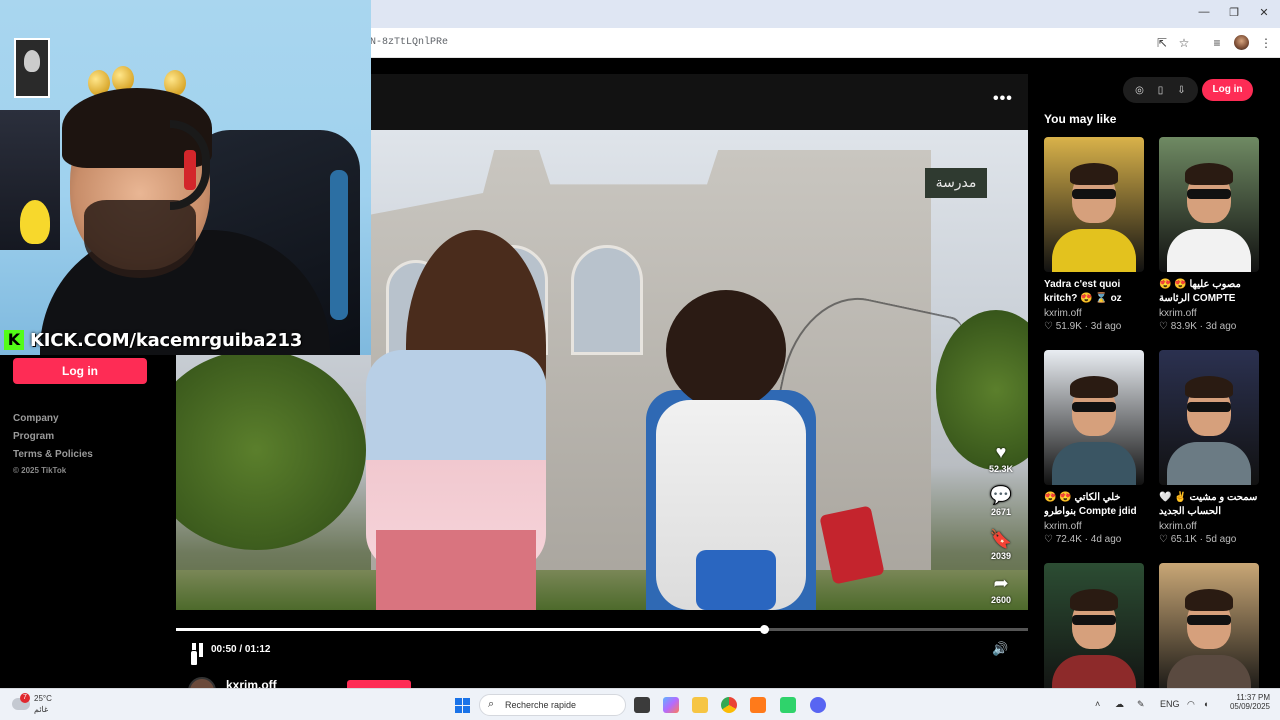 This screenshot has height=720, width=1280. I want to click on time-display: 00:50 / 01:12, so click(241, 649).